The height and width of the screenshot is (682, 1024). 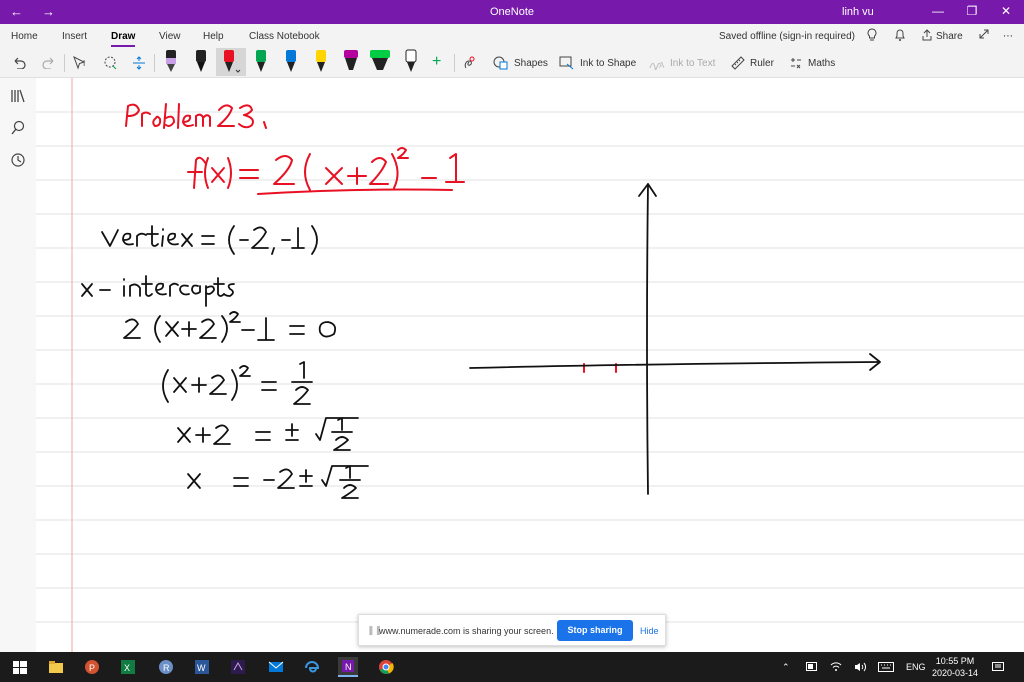 What do you see at coordinates (860, 668) in the screenshot?
I see `volume-icon` at bounding box center [860, 668].